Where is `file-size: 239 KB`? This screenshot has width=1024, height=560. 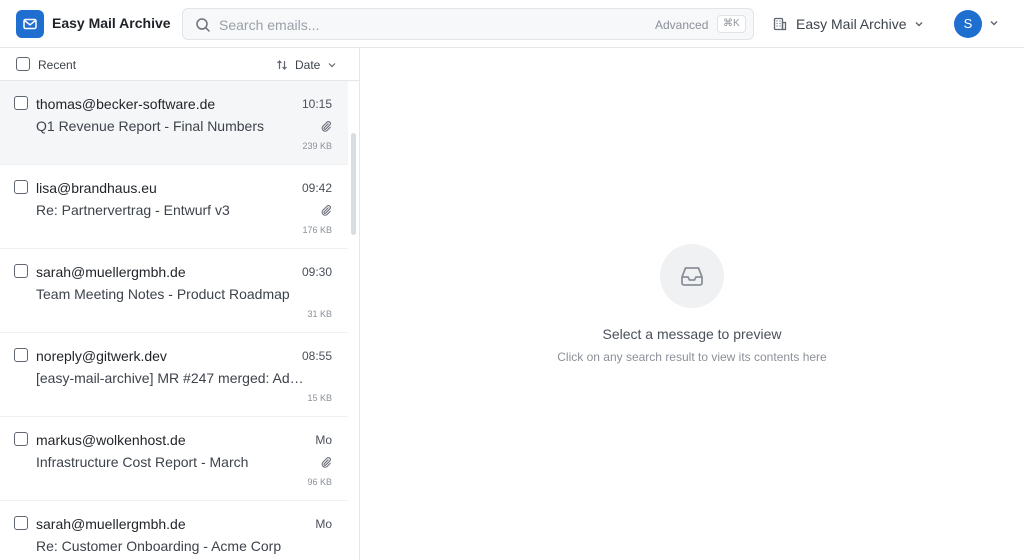 file-size: 239 KB is located at coordinates (317, 146).